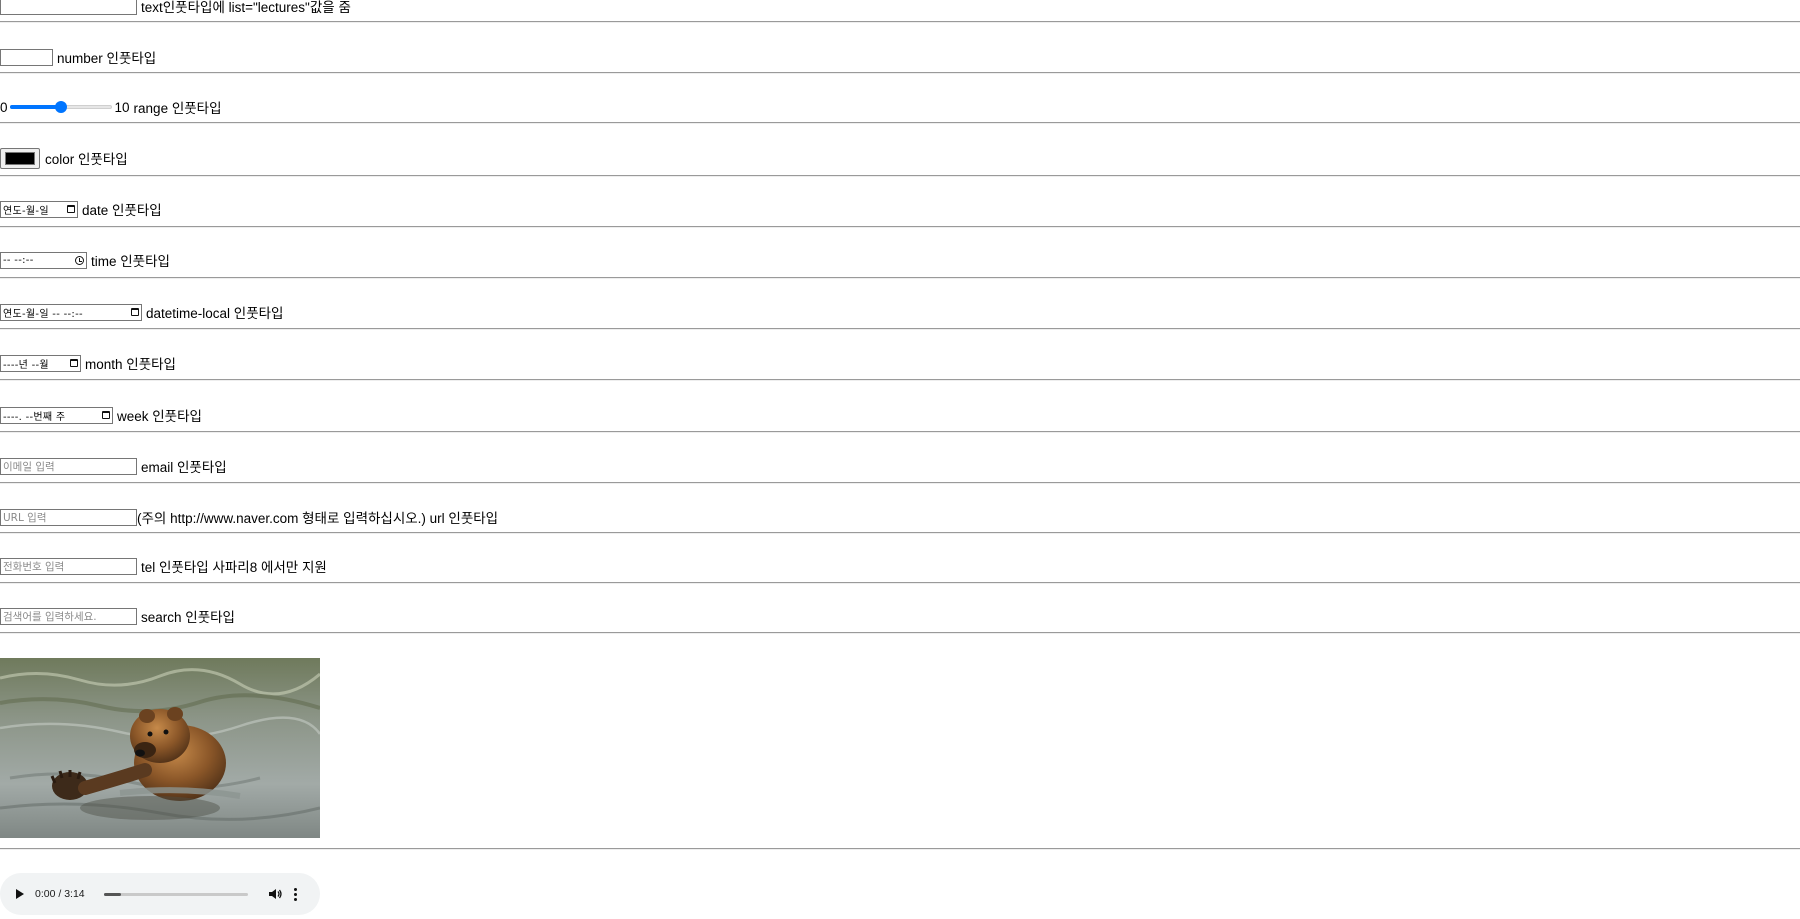 Image resolution: width=1800 pixels, height=919 pixels. Describe the element at coordinates (130, 364) in the screenshot. I see `month-input-label: month 인풋타입` at that location.